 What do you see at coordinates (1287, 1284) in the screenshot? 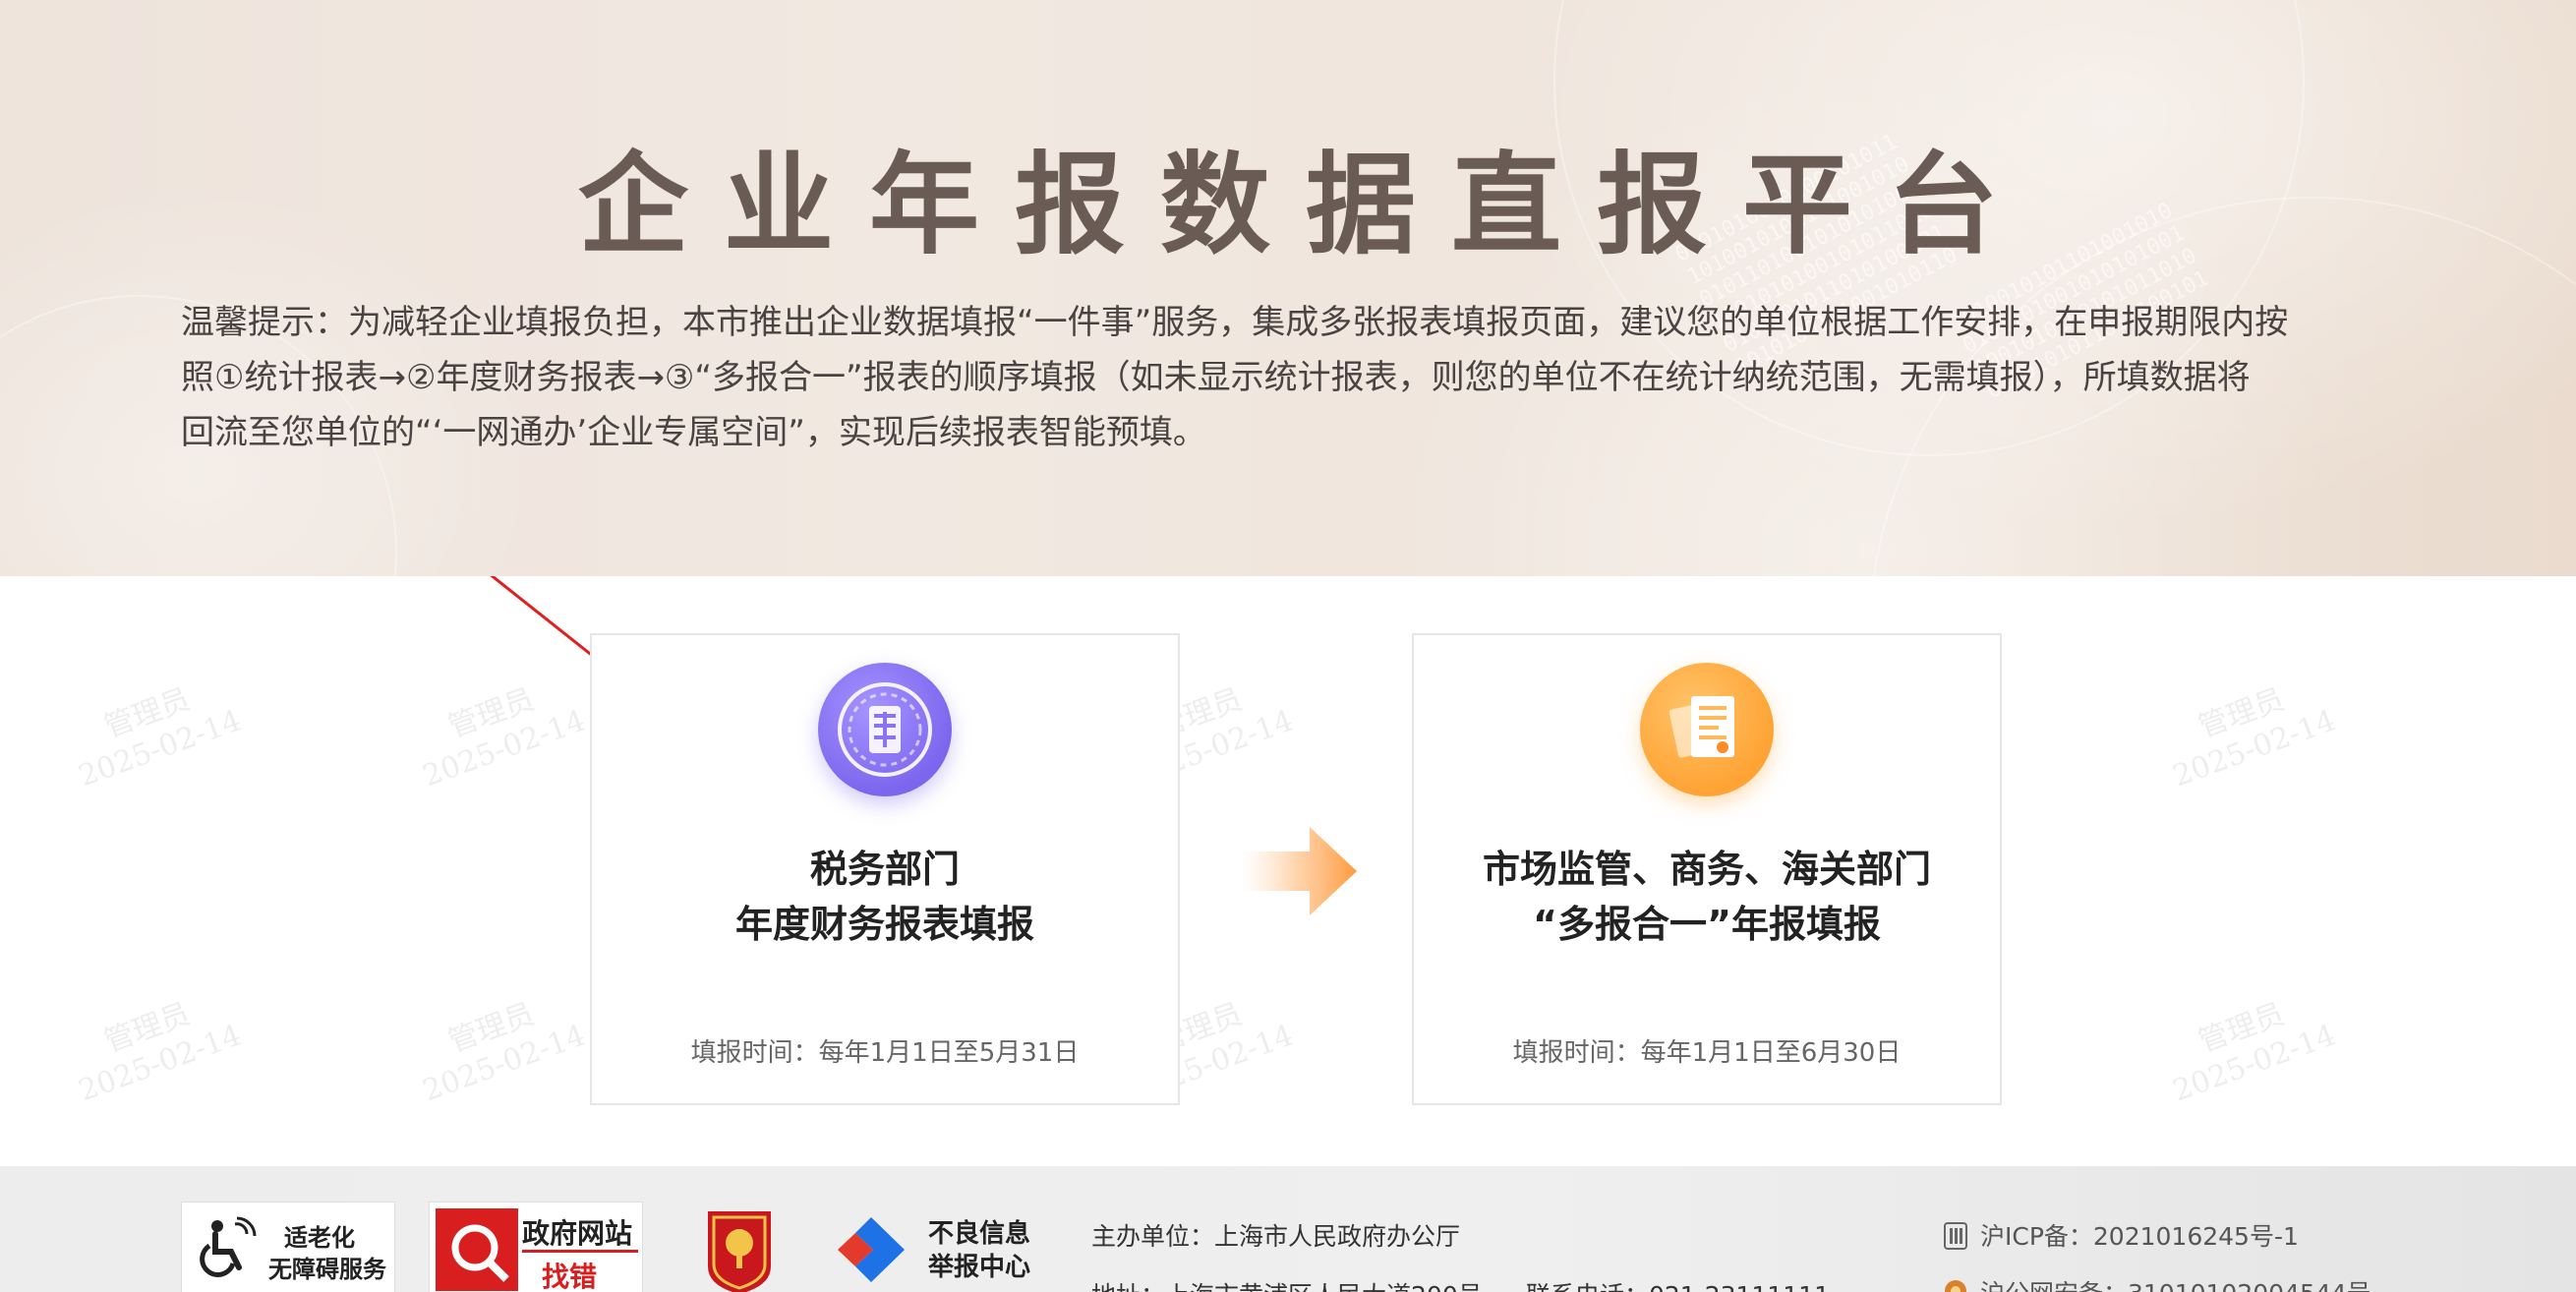
I see `address-text: 地址：上海市黄浦区人民大道200号` at bounding box center [1287, 1284].